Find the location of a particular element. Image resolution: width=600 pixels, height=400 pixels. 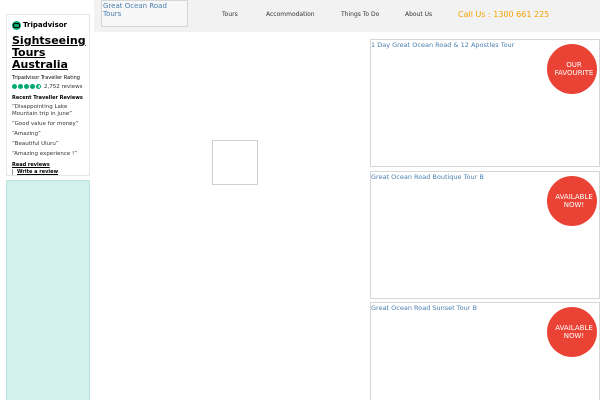

tour-title-link: Great Ocean Road Boutique Tour B is located at coordinates (427, 177).